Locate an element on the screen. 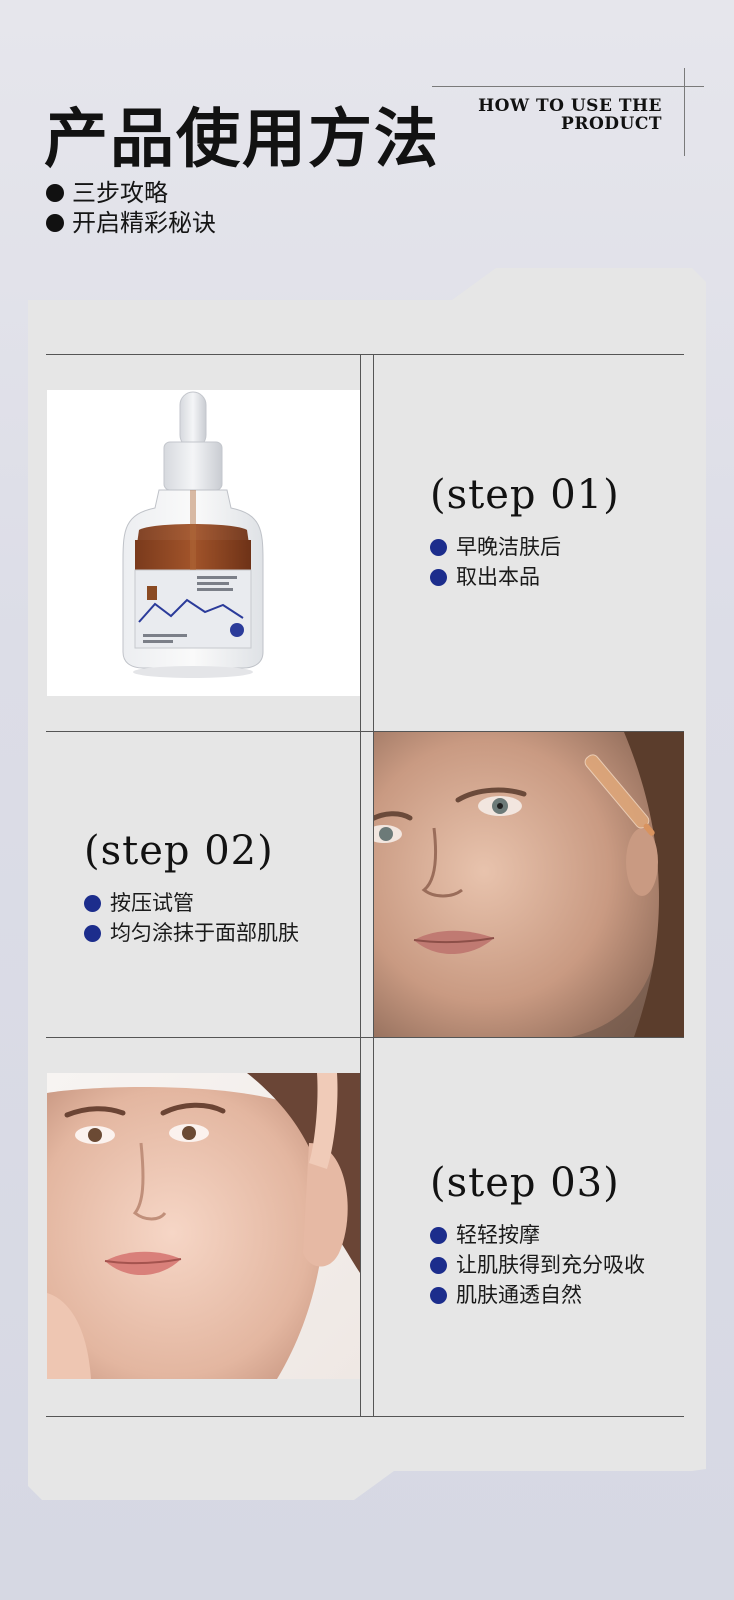 The width and height of the screenshot is (734, 1600). list-item: 轻轻按摩 is located at coordinates (537, 1235).